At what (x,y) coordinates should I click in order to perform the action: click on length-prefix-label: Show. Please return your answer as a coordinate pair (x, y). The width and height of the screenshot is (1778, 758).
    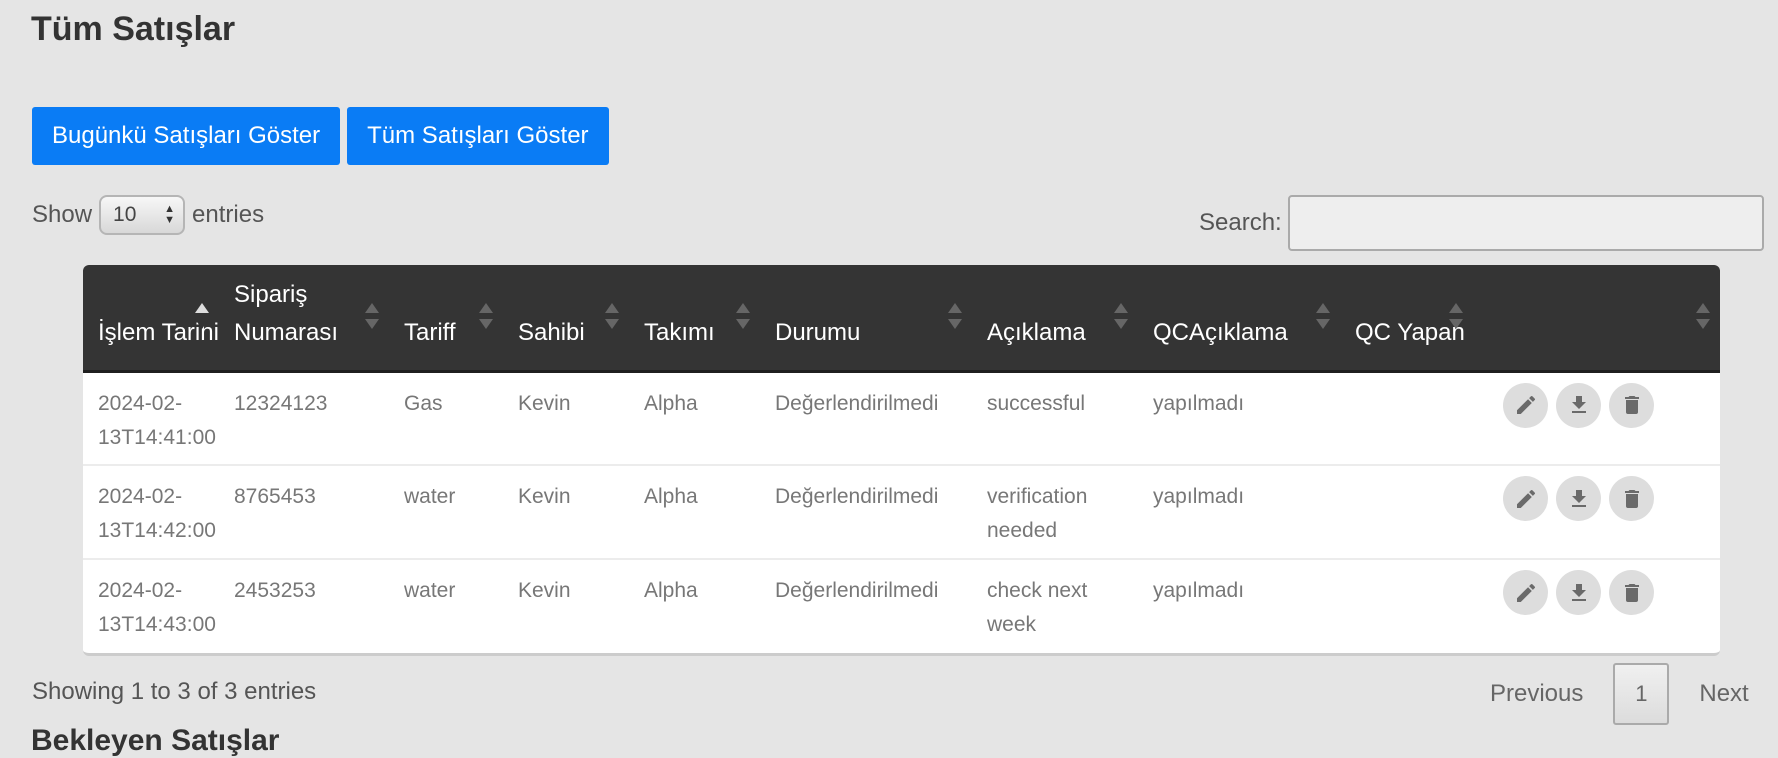
    Looking at the image, I should click on (62, 214).